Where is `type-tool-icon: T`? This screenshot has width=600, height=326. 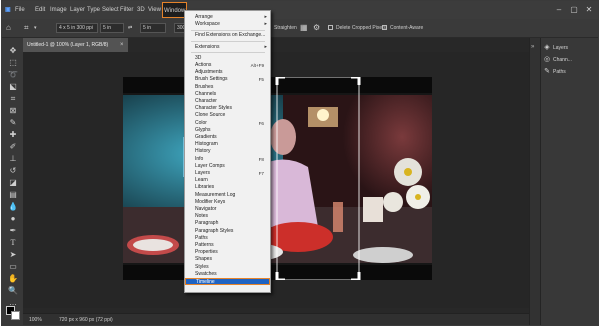 type-tool-icon: T is located at coordinates (13, 243).